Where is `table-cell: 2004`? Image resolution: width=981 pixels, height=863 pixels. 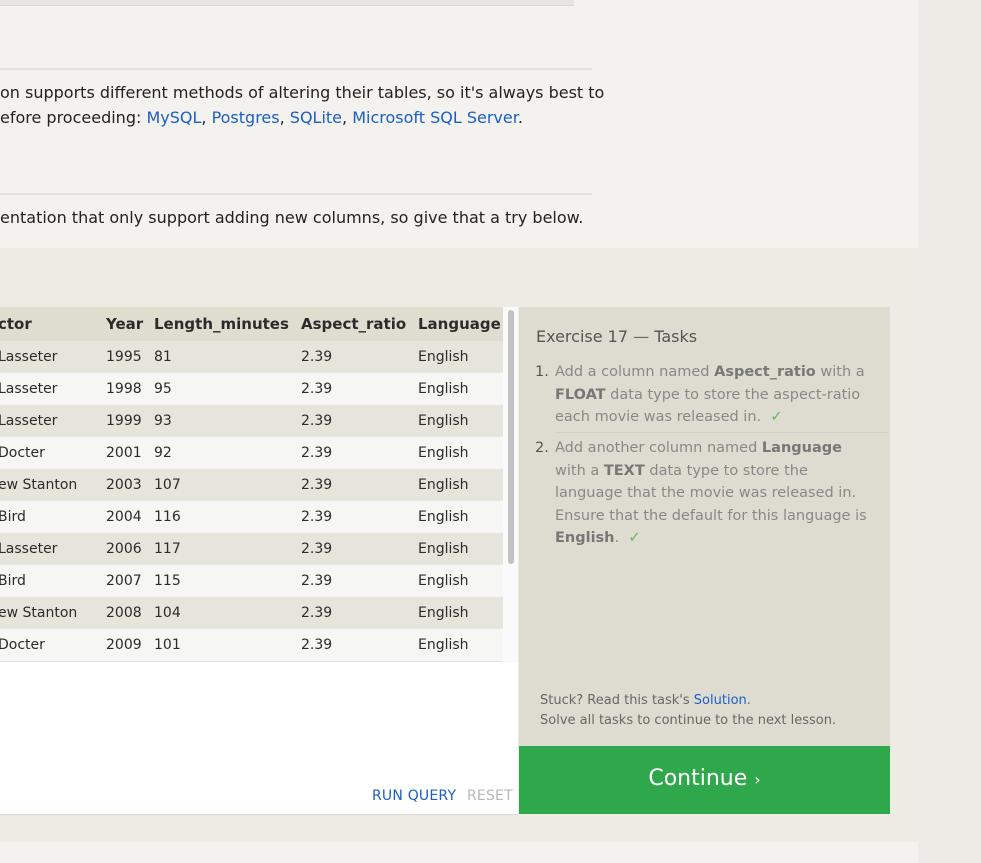 table-cell: 2004 is located at coordinates (124, 517).